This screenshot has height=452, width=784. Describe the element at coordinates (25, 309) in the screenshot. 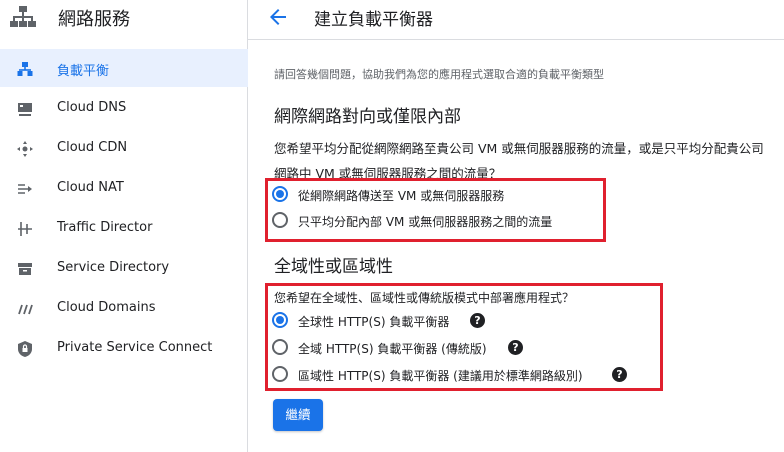

I see `domains-icon` at that location.